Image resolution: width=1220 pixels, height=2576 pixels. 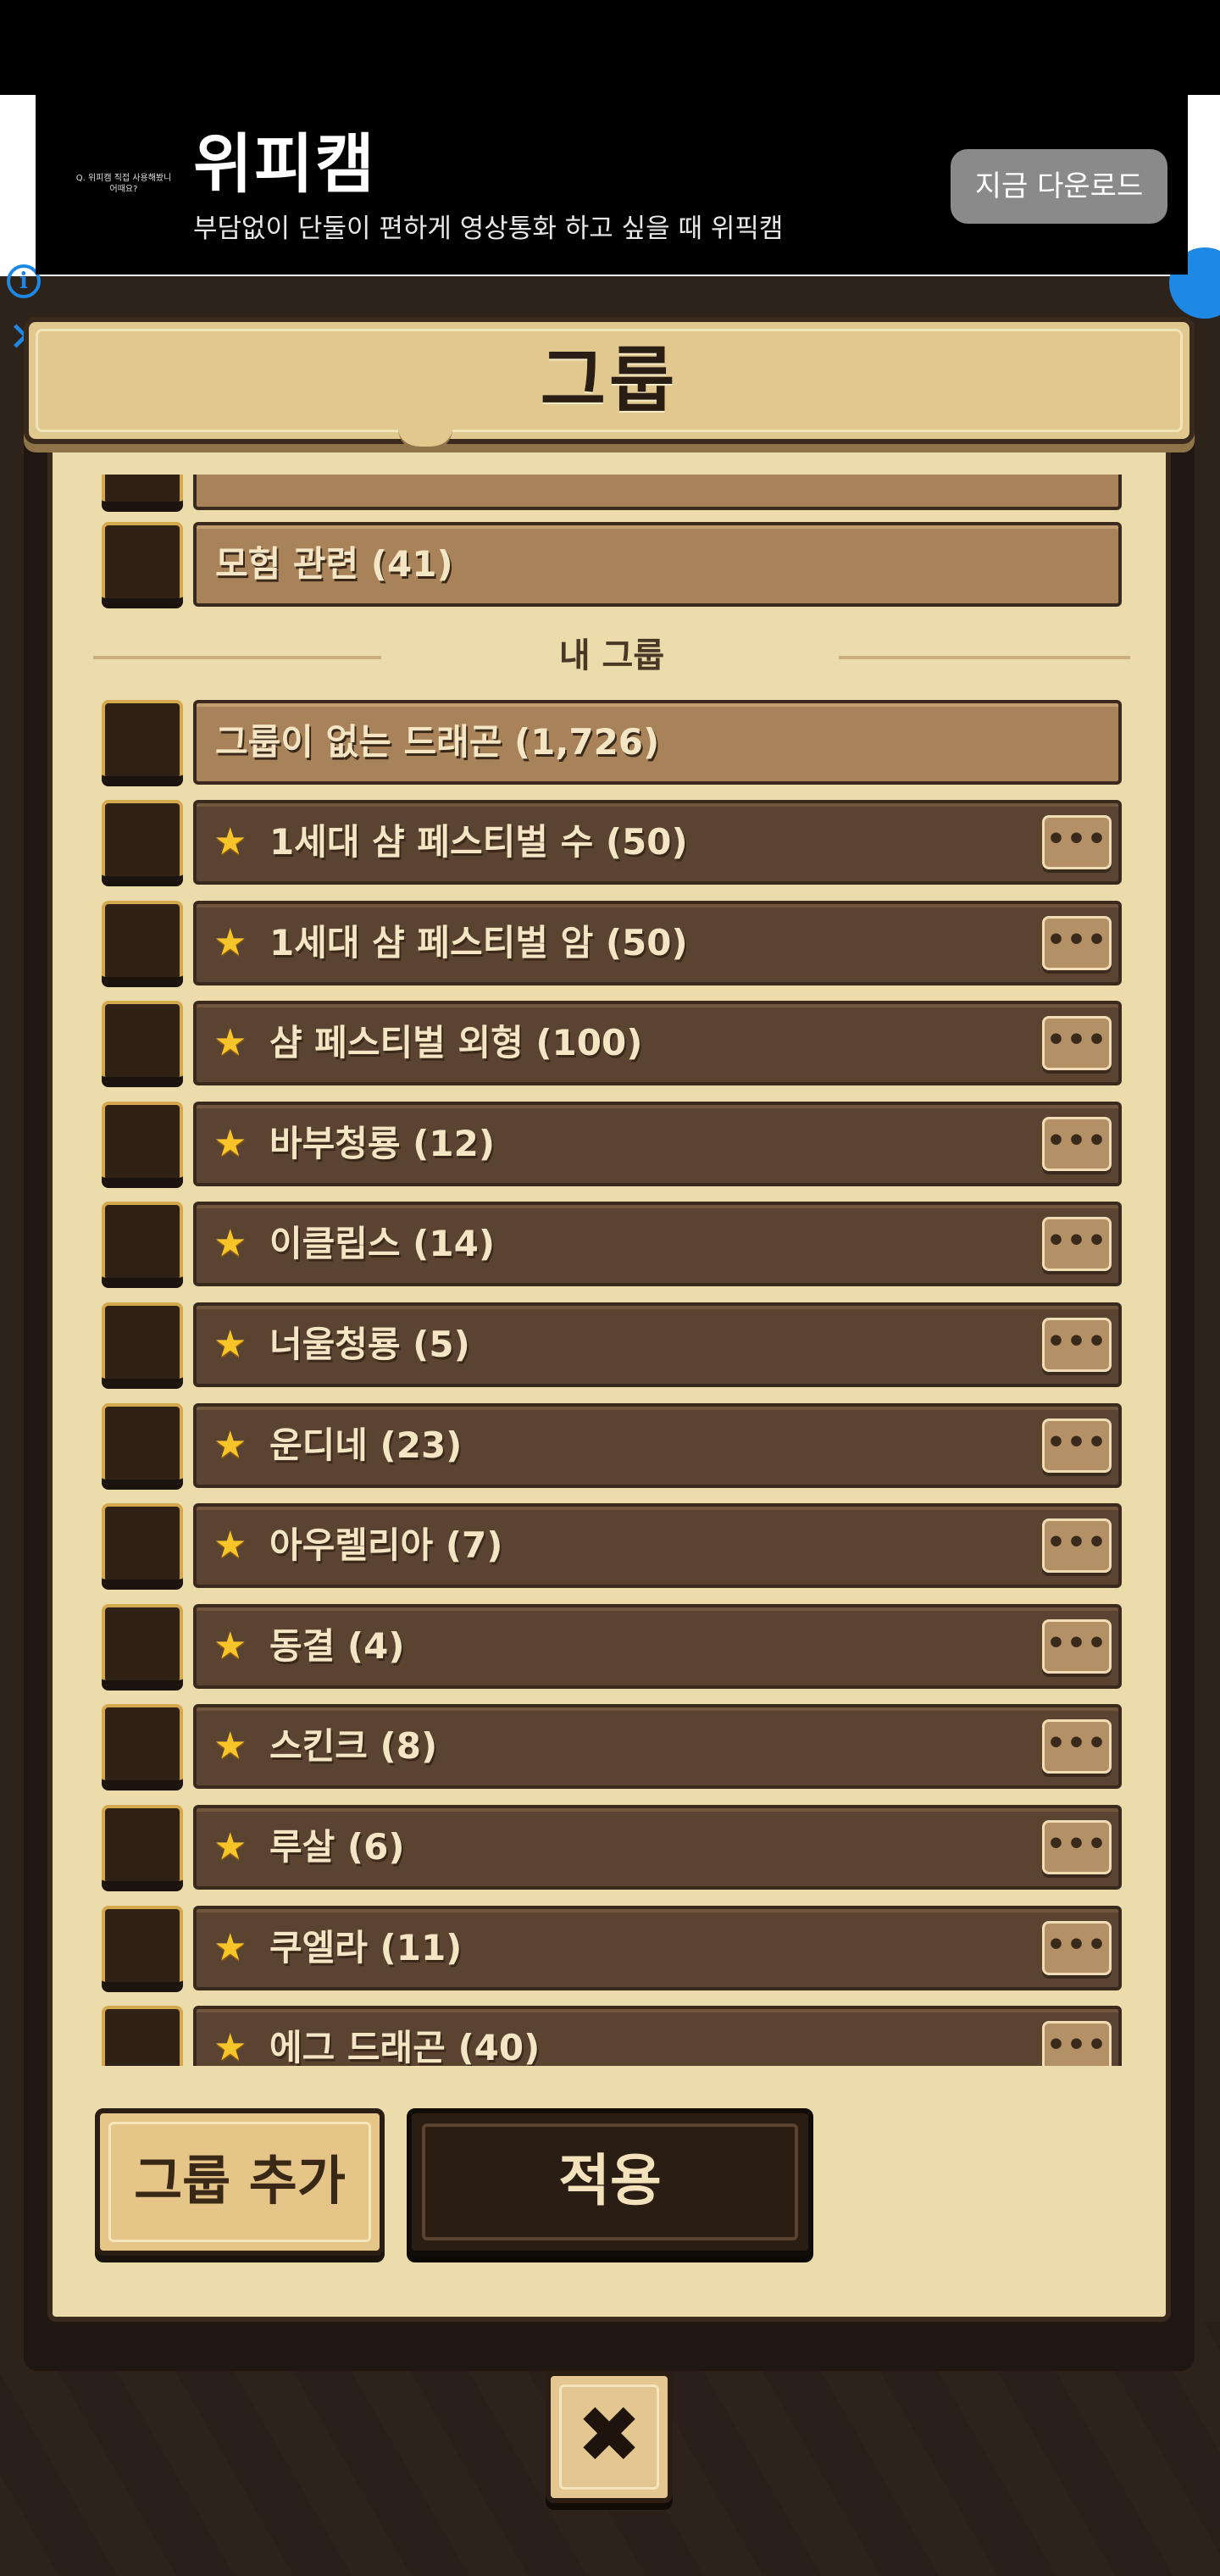 What do you see at coordinates (386, 1545) in the screenshot?
I see `group-label: 아우렐리아 (7)` at bounding box center [386, 1545].